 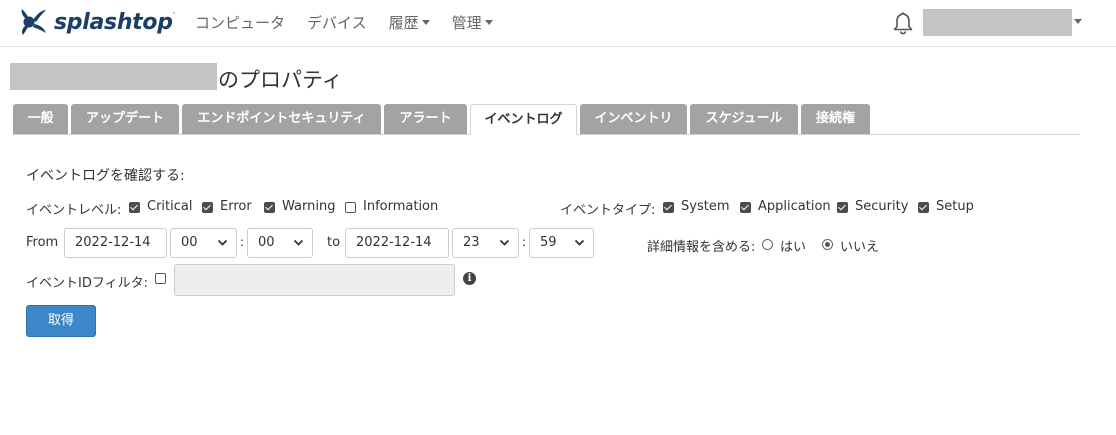 What do you see at coordinates (701, 247) in the screenshot?
I see `include-details-label: 詳細情報を含める:` at bounding box center [701, 247].